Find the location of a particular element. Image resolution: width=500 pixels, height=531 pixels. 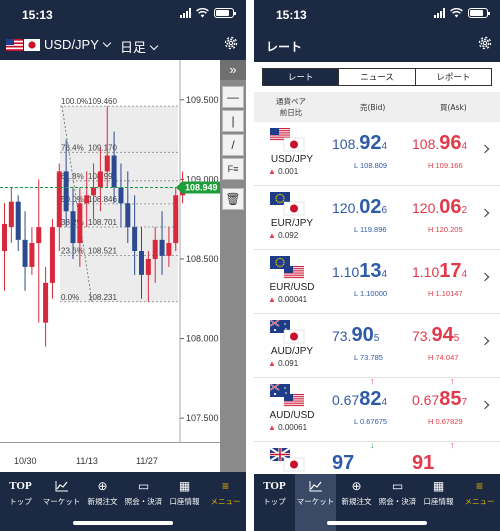

day-change: ▲ 0.091 is located at coordinates (283, 363).